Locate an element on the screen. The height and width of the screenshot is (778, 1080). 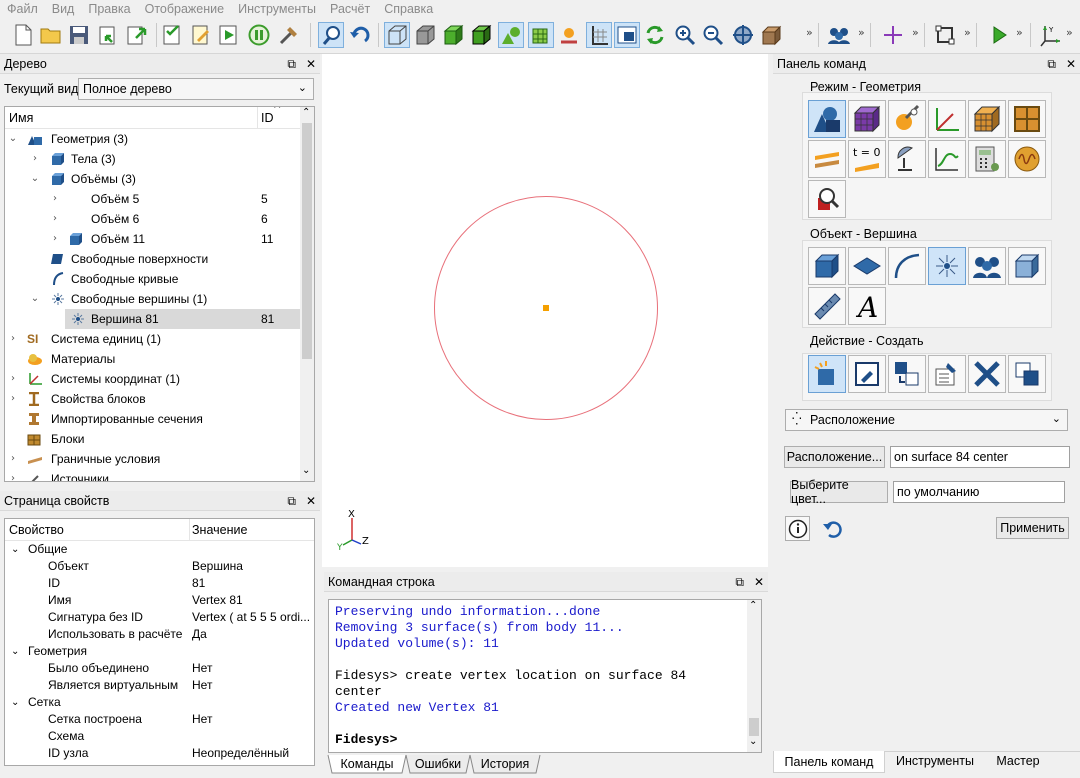
pause-icon is located at coordinates (259, 35).